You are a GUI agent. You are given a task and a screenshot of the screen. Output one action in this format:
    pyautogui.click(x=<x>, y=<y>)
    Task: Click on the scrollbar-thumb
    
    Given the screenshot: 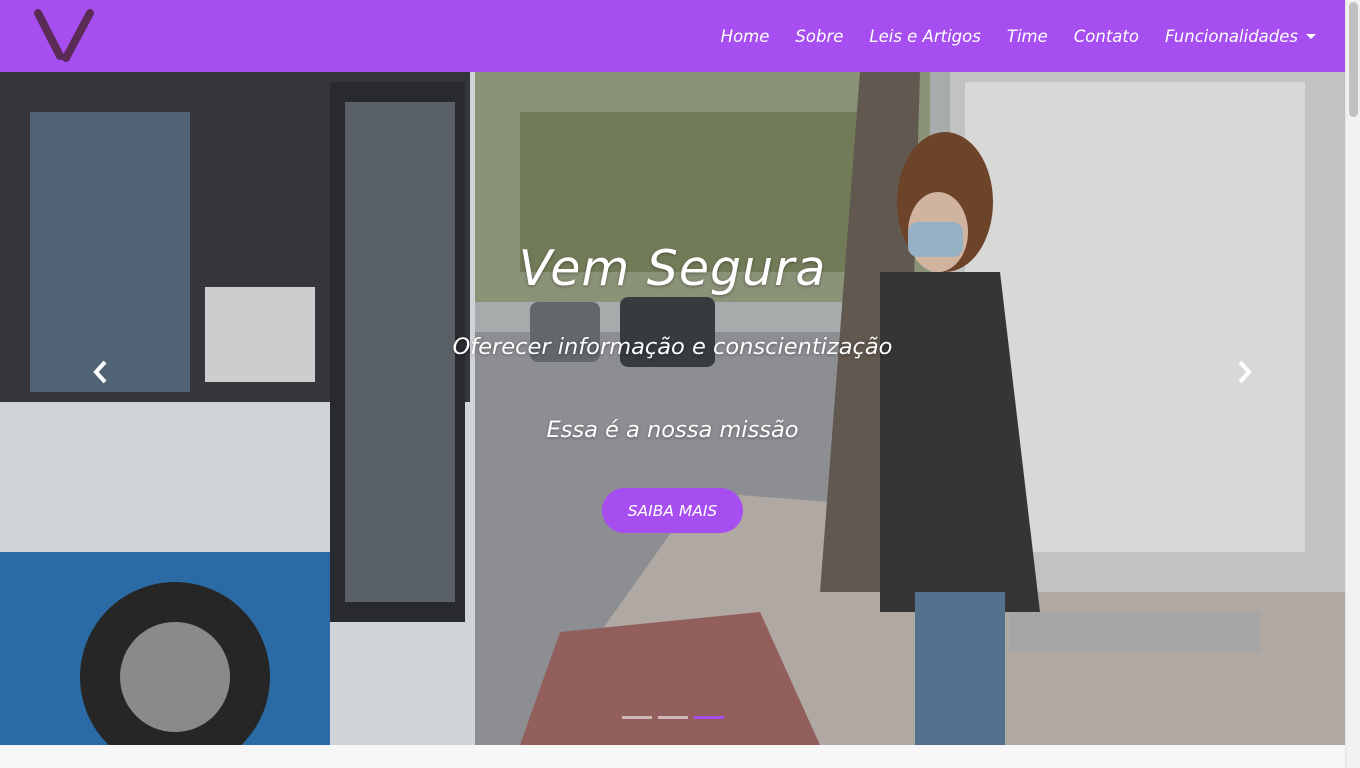 What is the action you would take?
    pyautogui.click(x=1353, y=59)
    